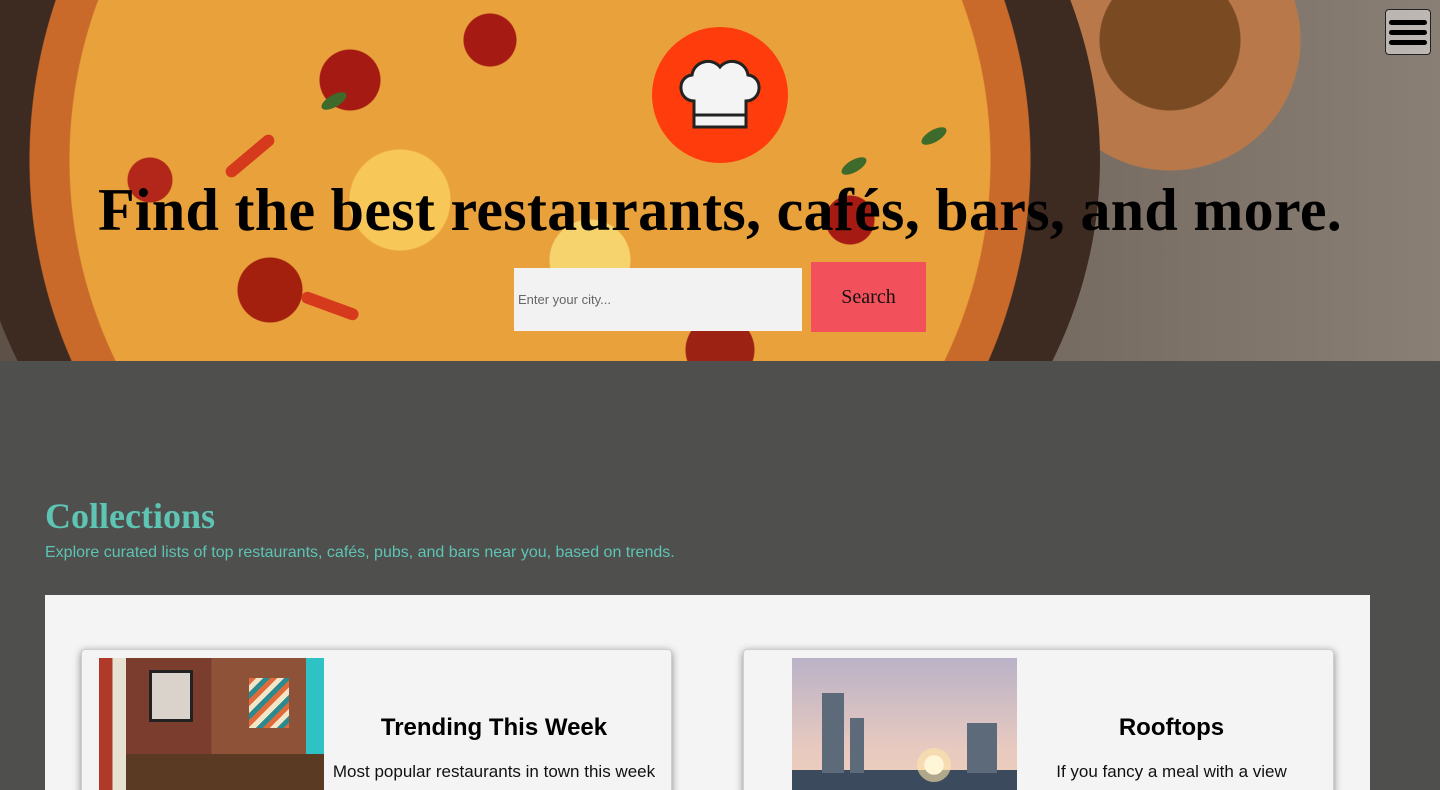 This screenshot has width=1440, height=790. I want to click on card-title: Rooftops, so click(1171, 727).